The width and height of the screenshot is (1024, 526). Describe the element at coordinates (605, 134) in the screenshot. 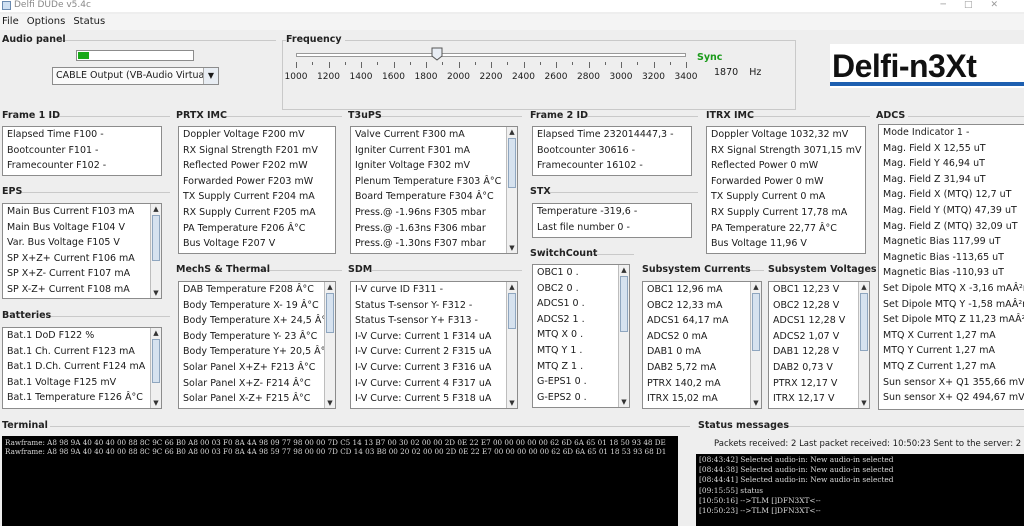

I see `list-item: Elapsed Time 232014447,3 -` at that location.